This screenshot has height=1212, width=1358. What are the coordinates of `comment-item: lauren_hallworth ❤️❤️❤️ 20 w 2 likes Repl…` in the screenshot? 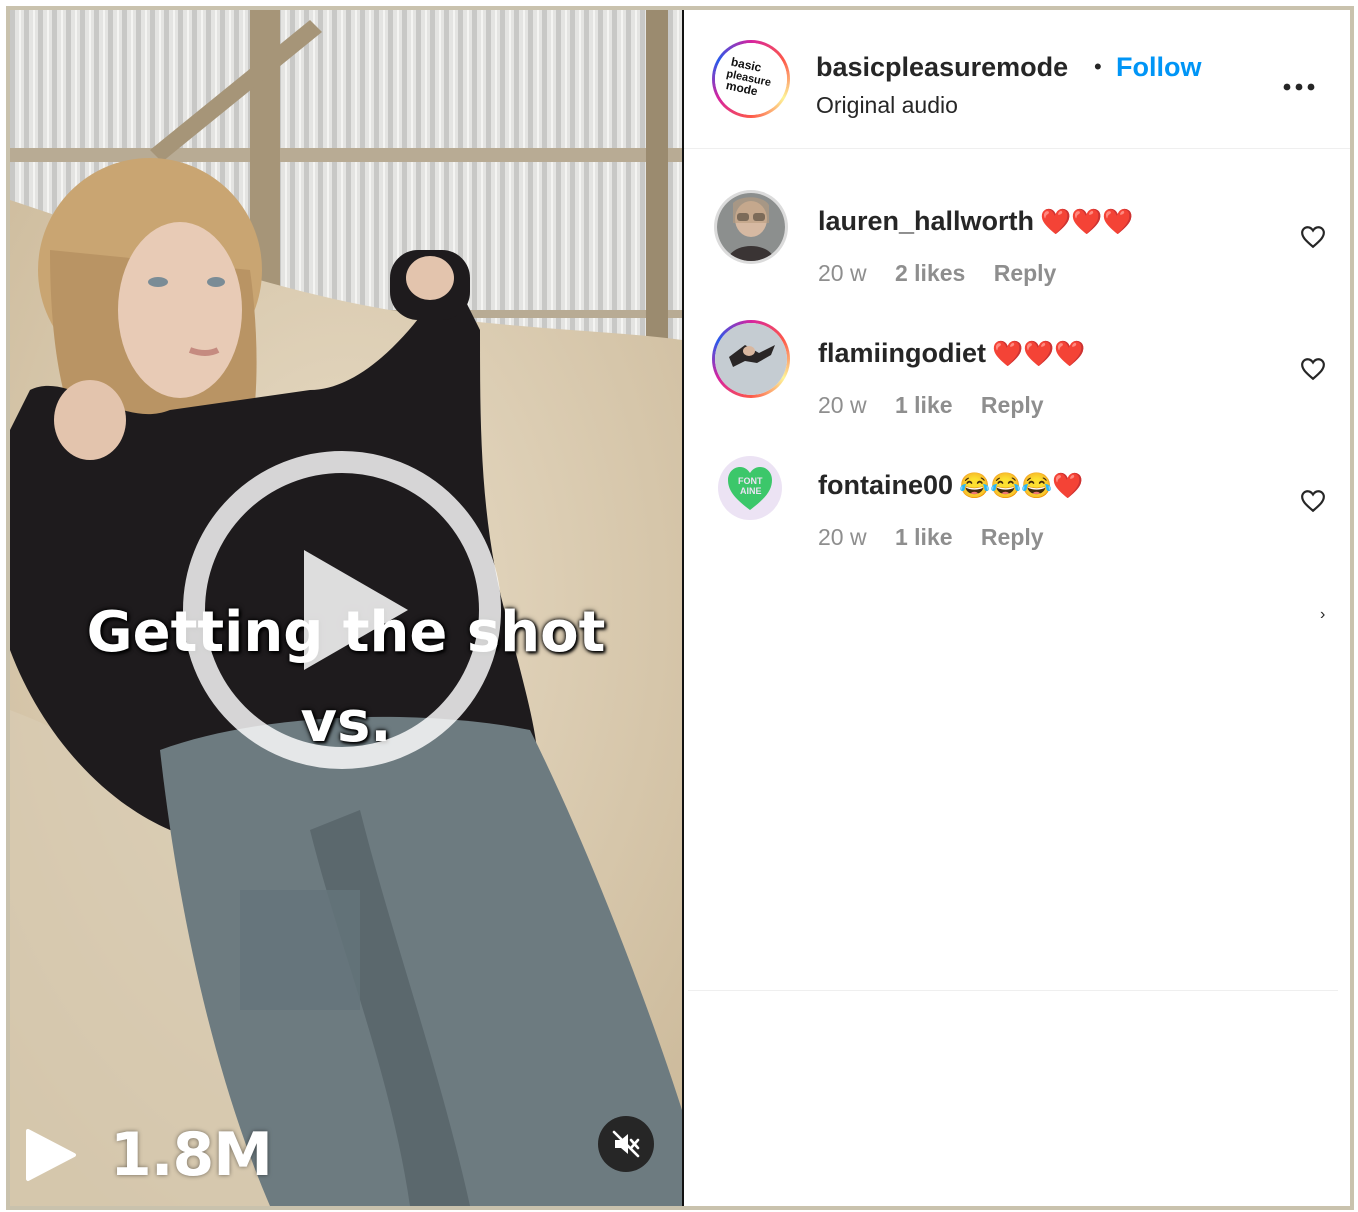 It's located at (1017, 258).